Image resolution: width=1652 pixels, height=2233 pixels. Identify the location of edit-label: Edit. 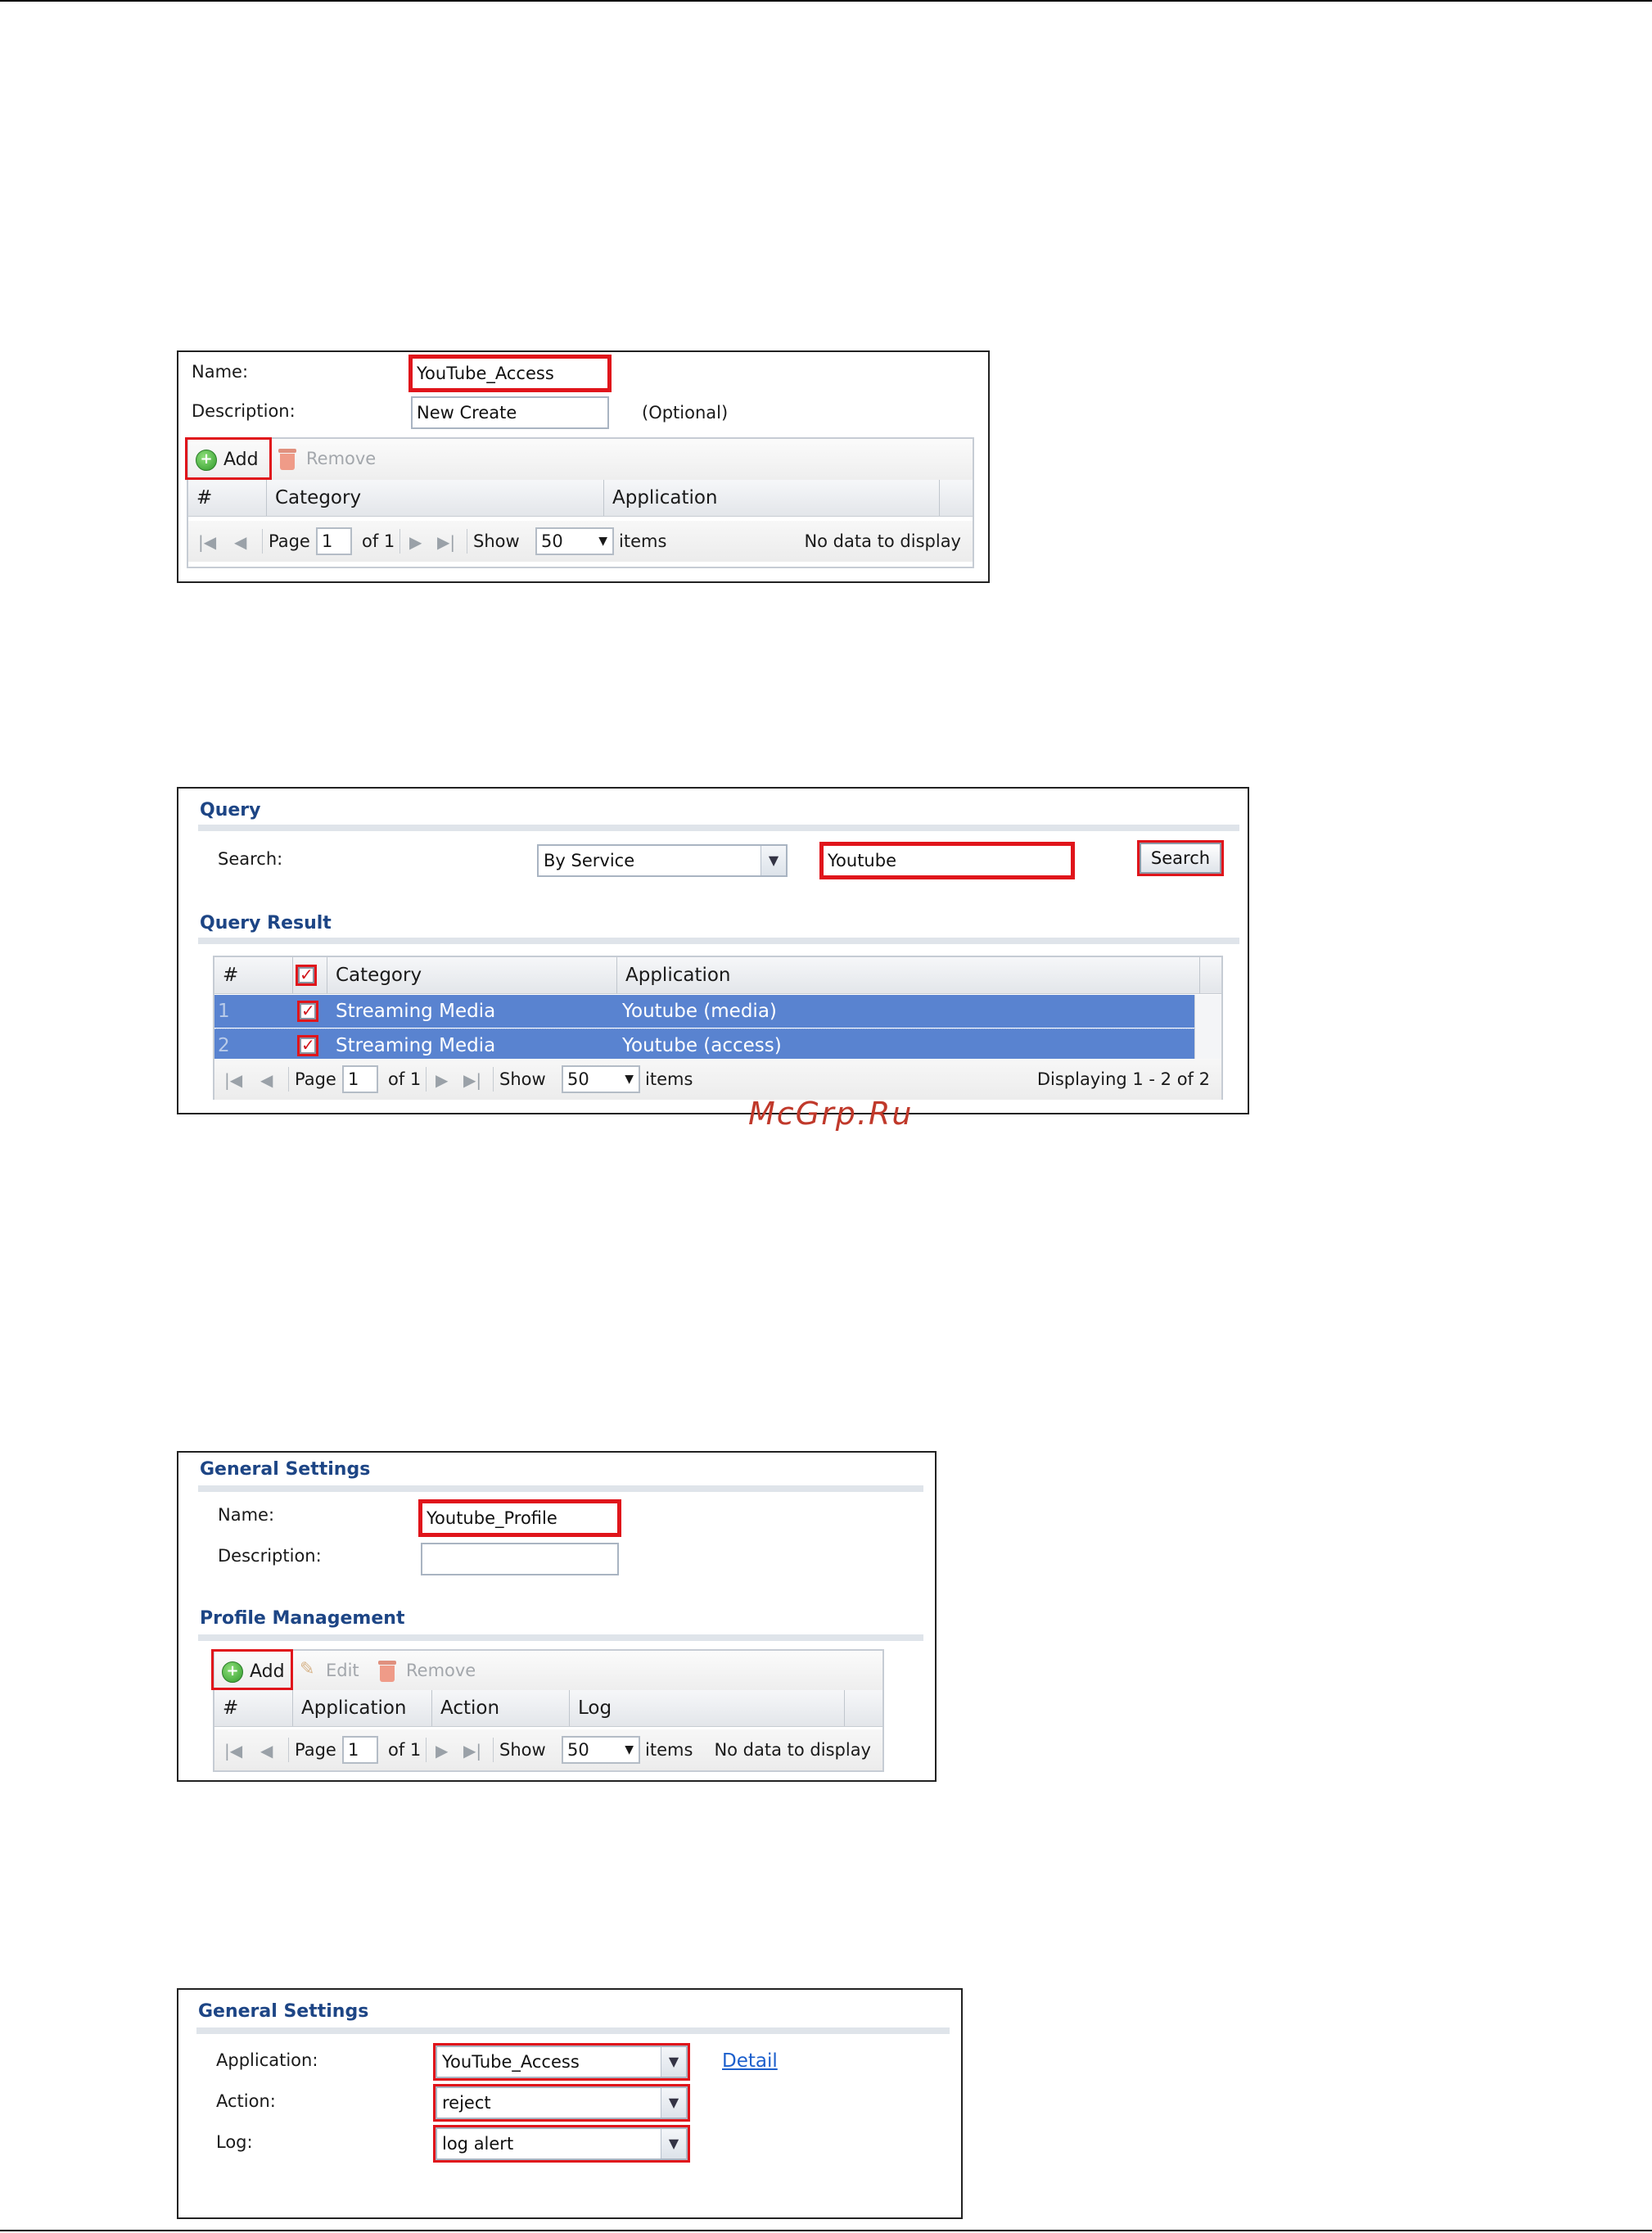
(342, 1670).